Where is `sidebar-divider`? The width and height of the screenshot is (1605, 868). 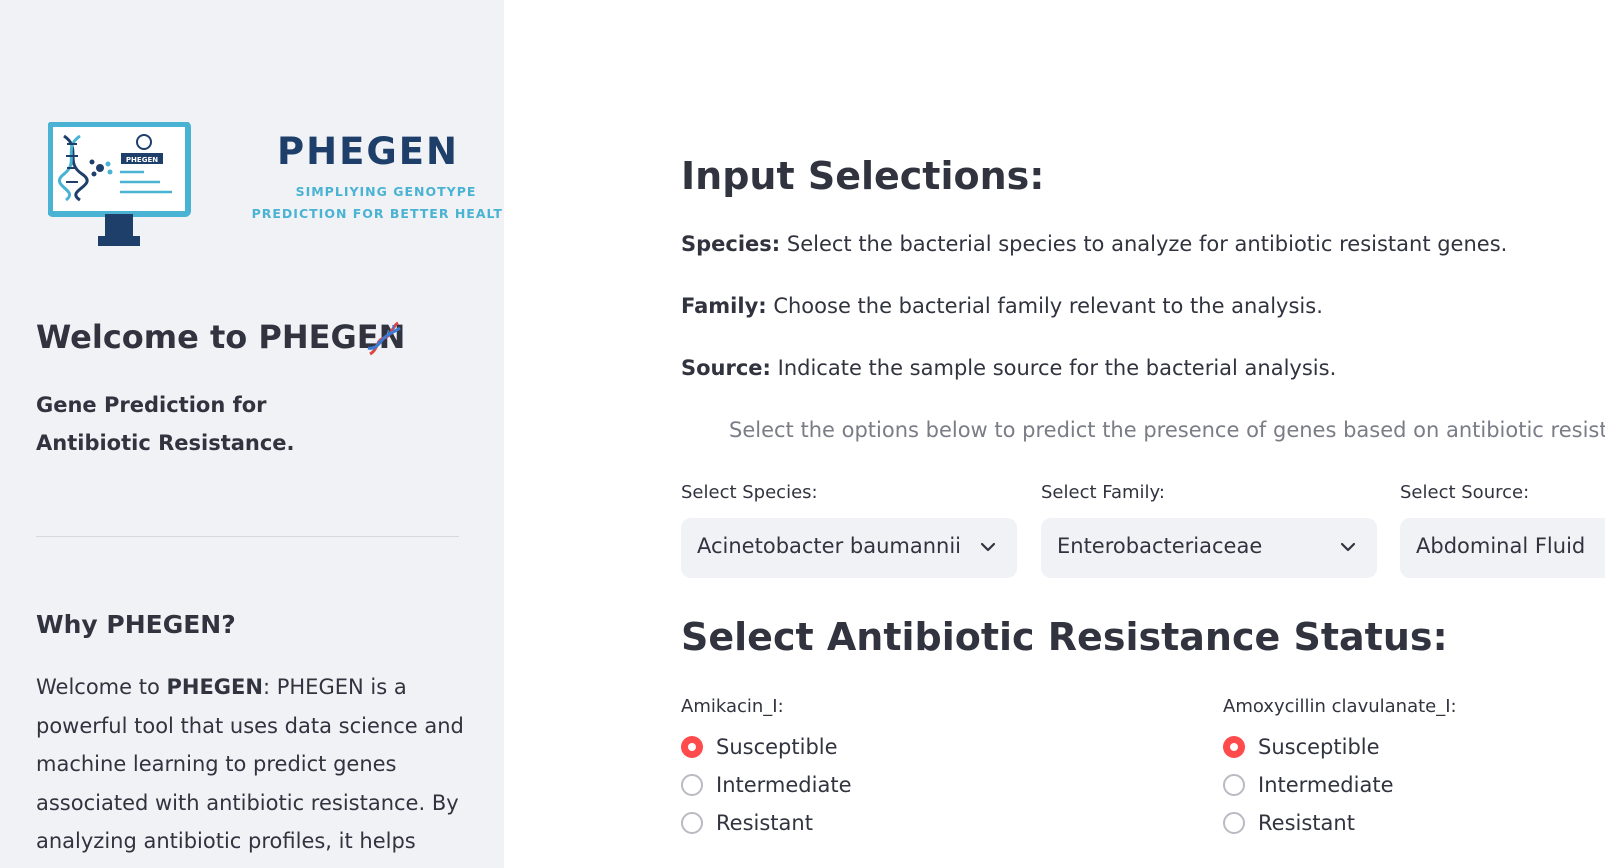
sidebar-divider is located at coordinates (247, 536).